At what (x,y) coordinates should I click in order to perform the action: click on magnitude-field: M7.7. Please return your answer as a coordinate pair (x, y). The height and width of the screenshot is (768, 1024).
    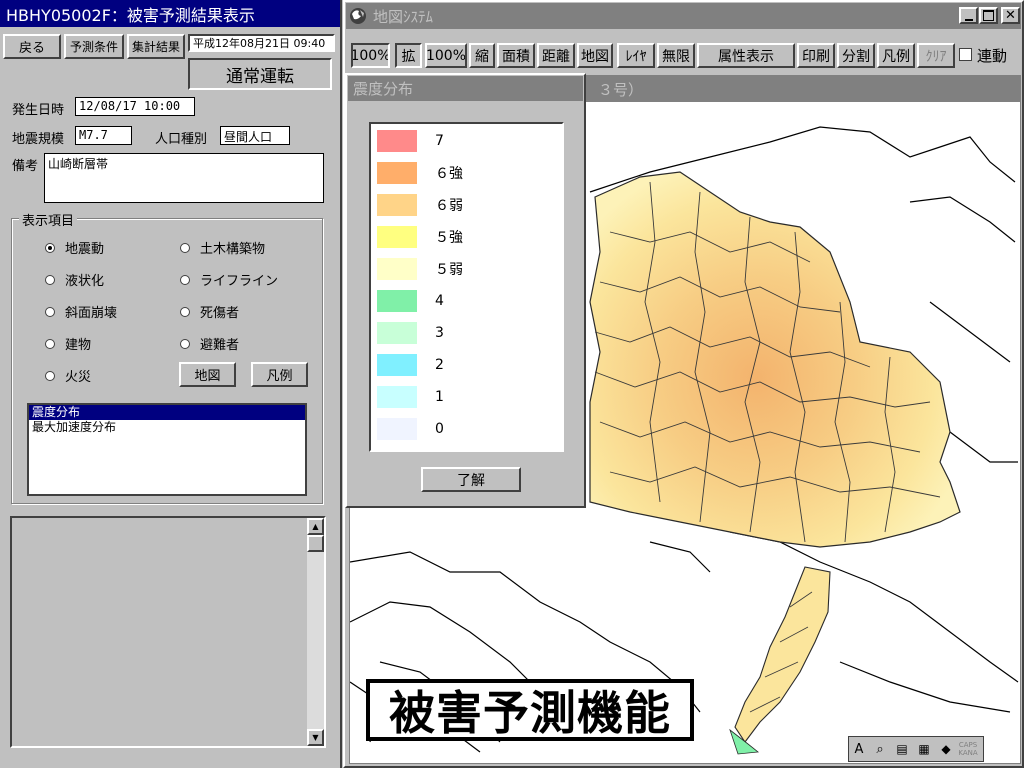
    Looking at the image, I should click on (103, 135).